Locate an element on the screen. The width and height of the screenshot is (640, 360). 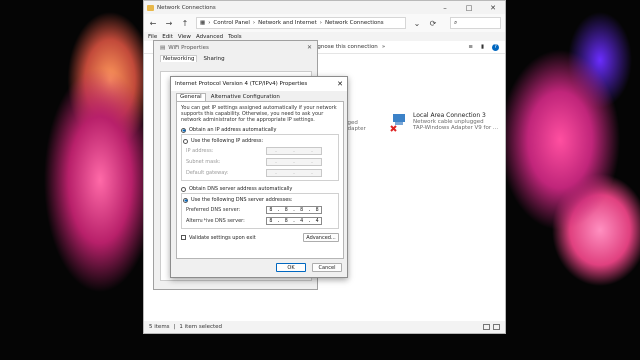
tab-sharing: Sharing is located at coordinates (213, 59).